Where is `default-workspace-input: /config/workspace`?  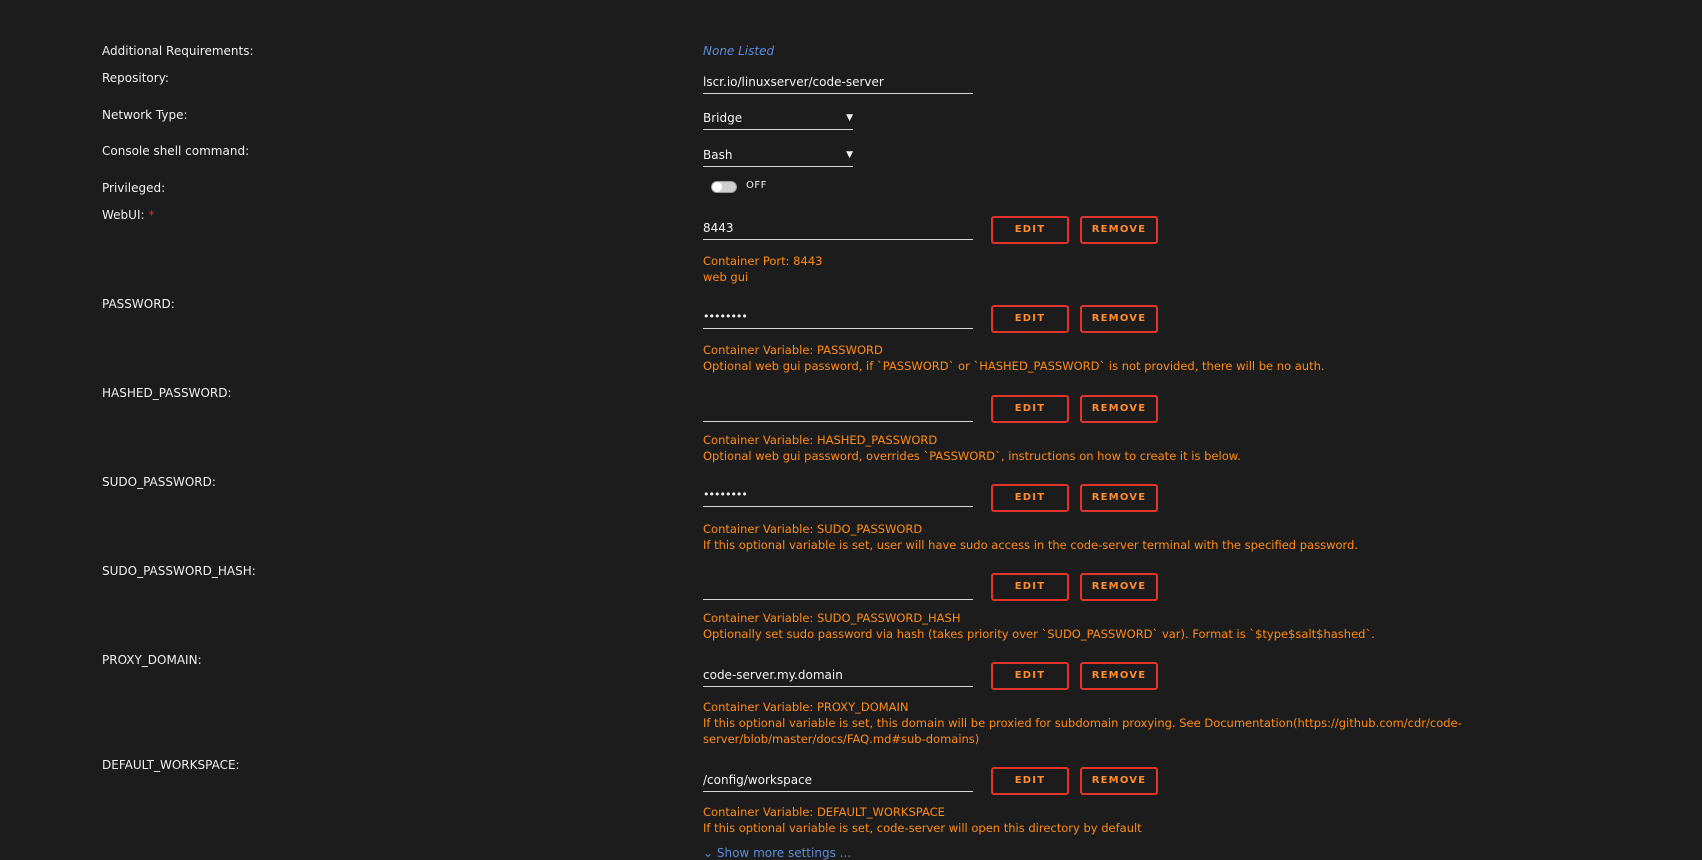 default-workspace-input: /config/workspace is located at coordinates (838, 781).